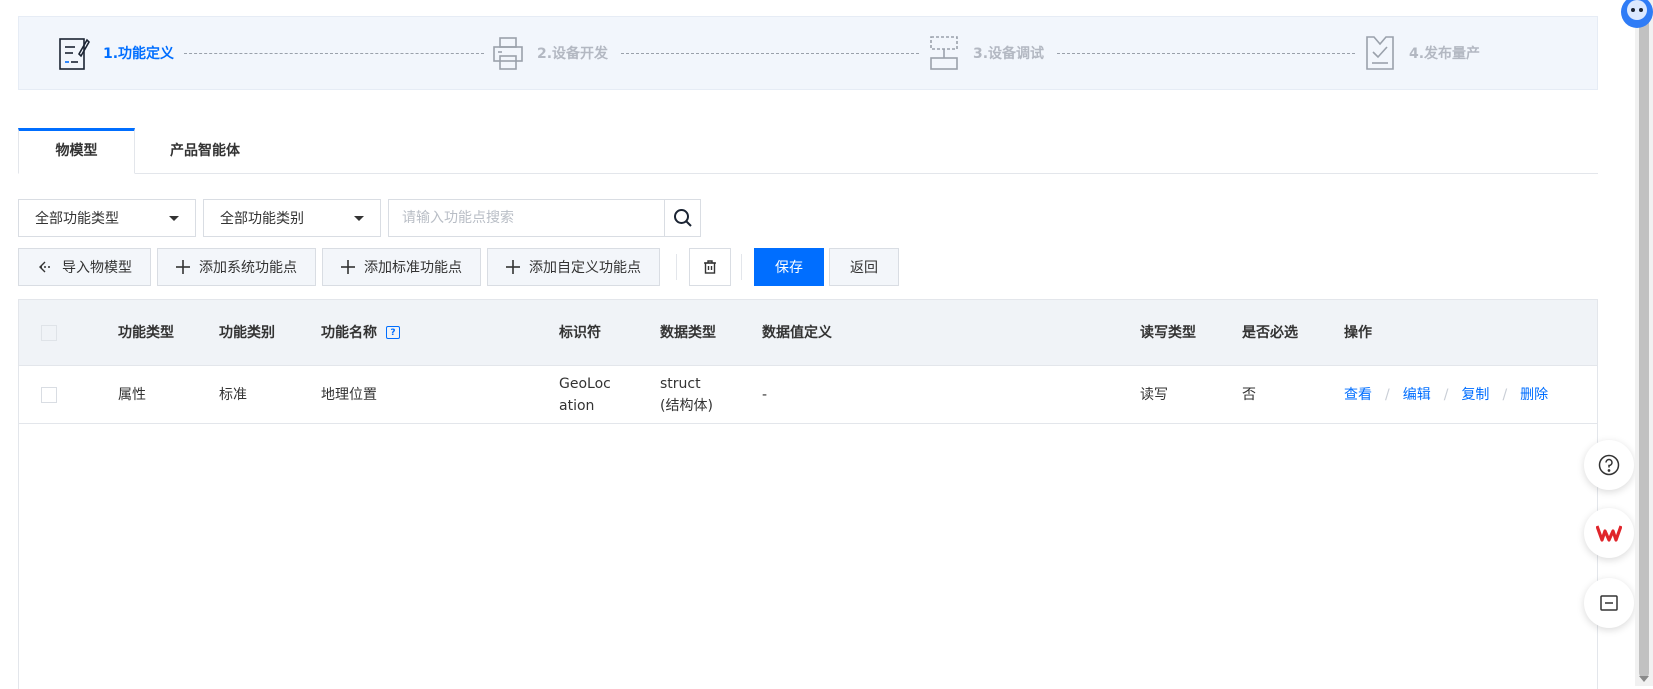 The height and width of the screenshot is (689, 1653). What do you see at coordinates (97, 268) in the screenshot?
I see `button-label: 导入物模型` at bounding box center [97, 268].